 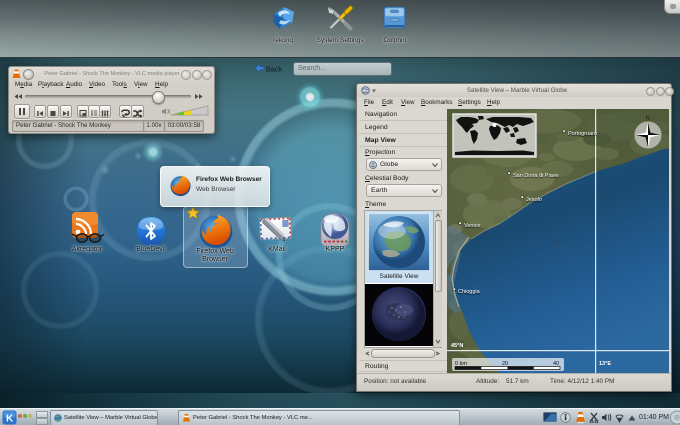 What do you see at coordinates (469, 292) in the screenshot?
I see `svg-text: Chioggia` at bounding box center [469, 292].